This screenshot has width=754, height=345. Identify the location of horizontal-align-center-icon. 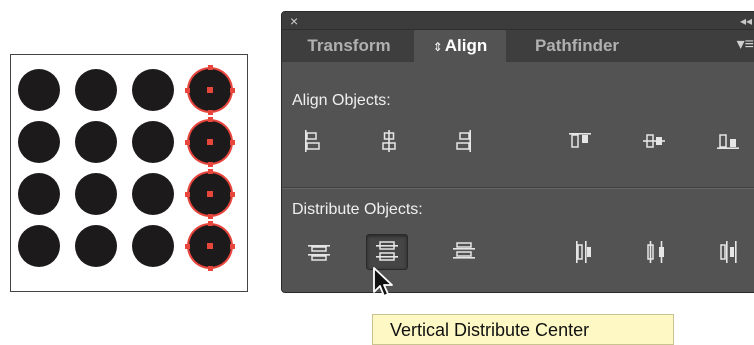
(389, 141).